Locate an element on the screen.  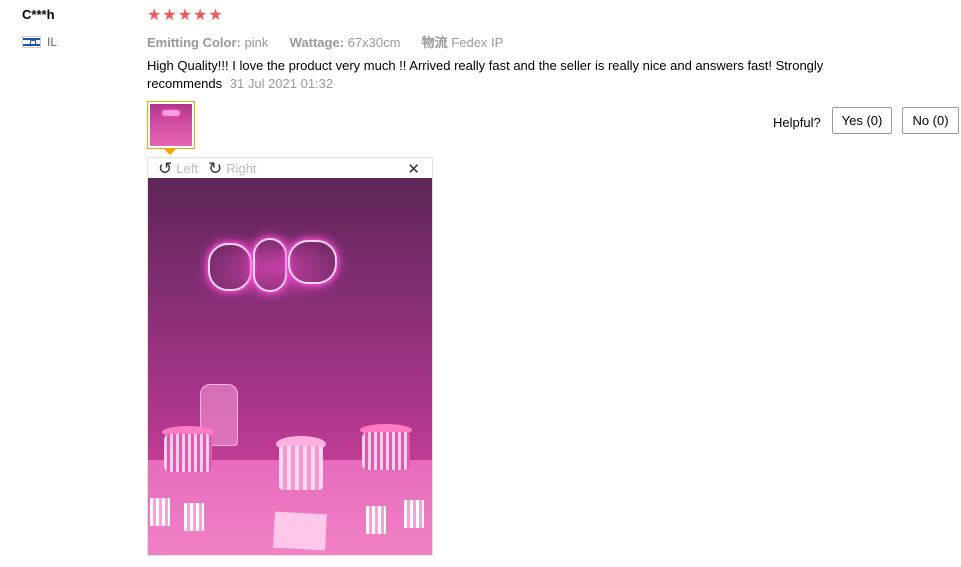
country-code: IL is located at coordinates (52, 42).